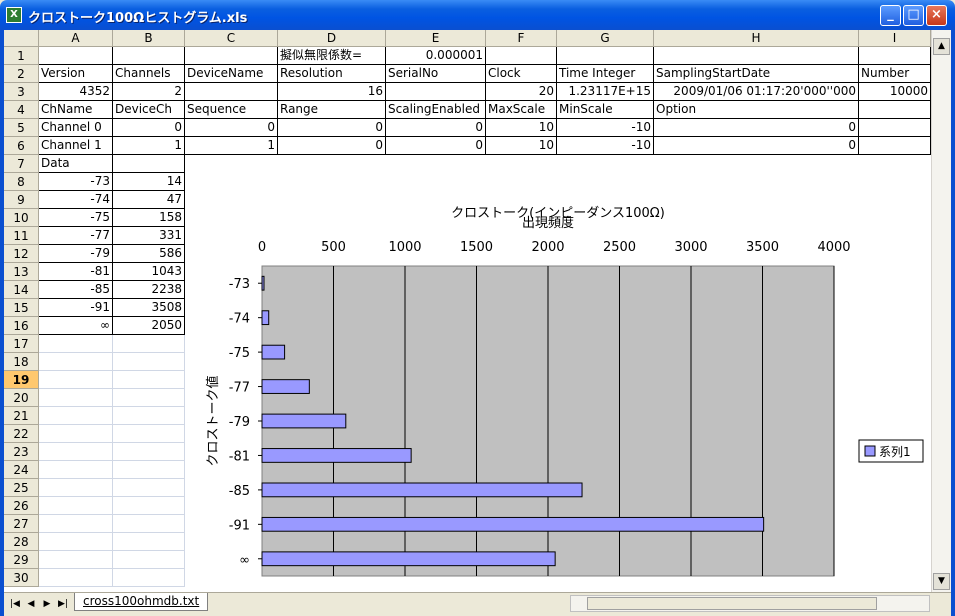 The image size is (955, 616). Describe the element at coordinates (521, 92) in the screenshot. I see `cell-f3: 20` at that location.